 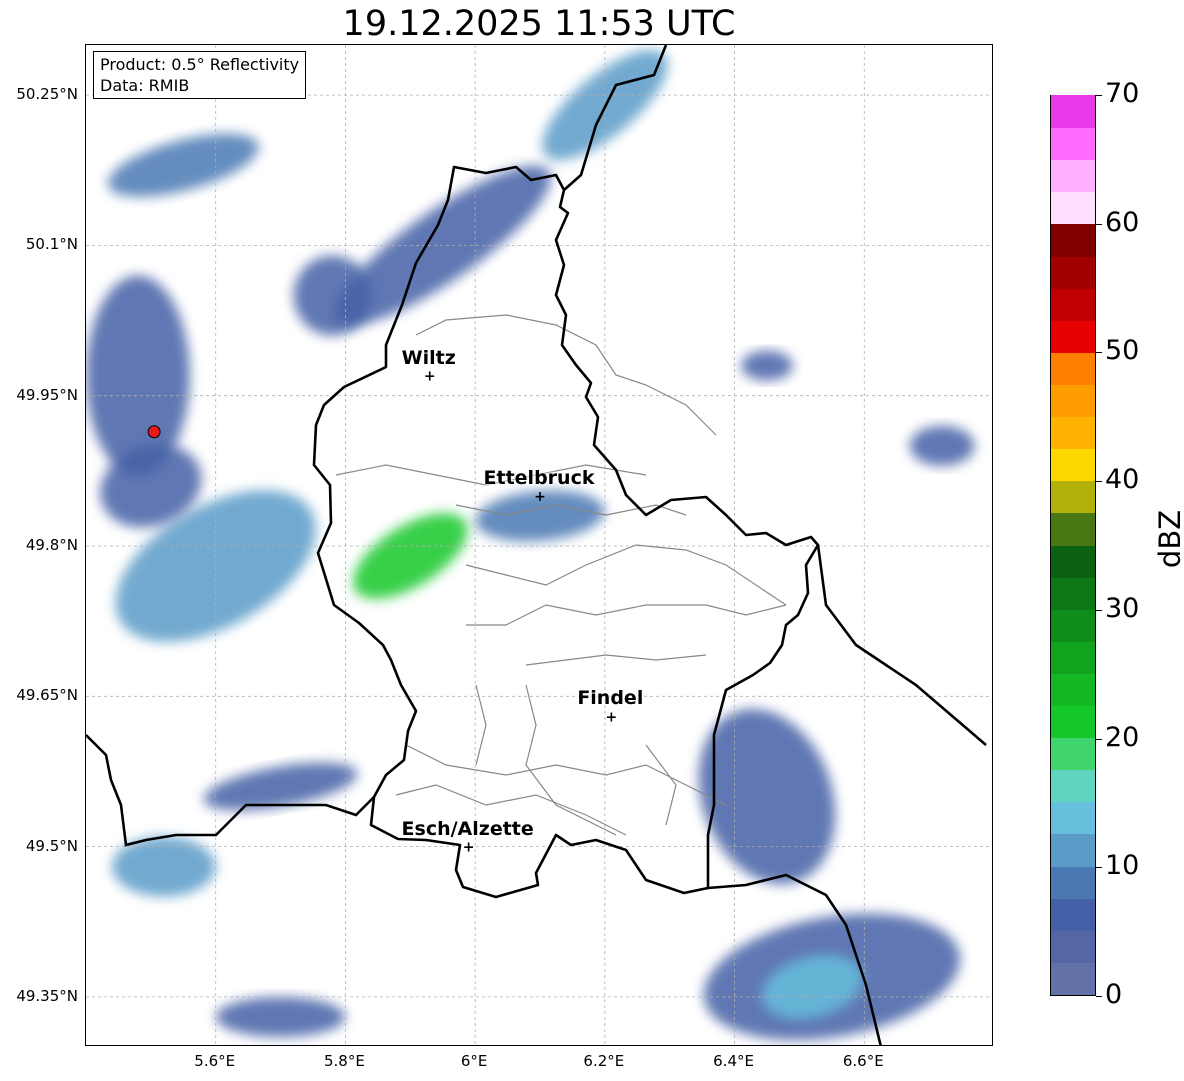 I want to click on product-label: Product: 0.5° Reflectivity, so click(x=200, y=64).